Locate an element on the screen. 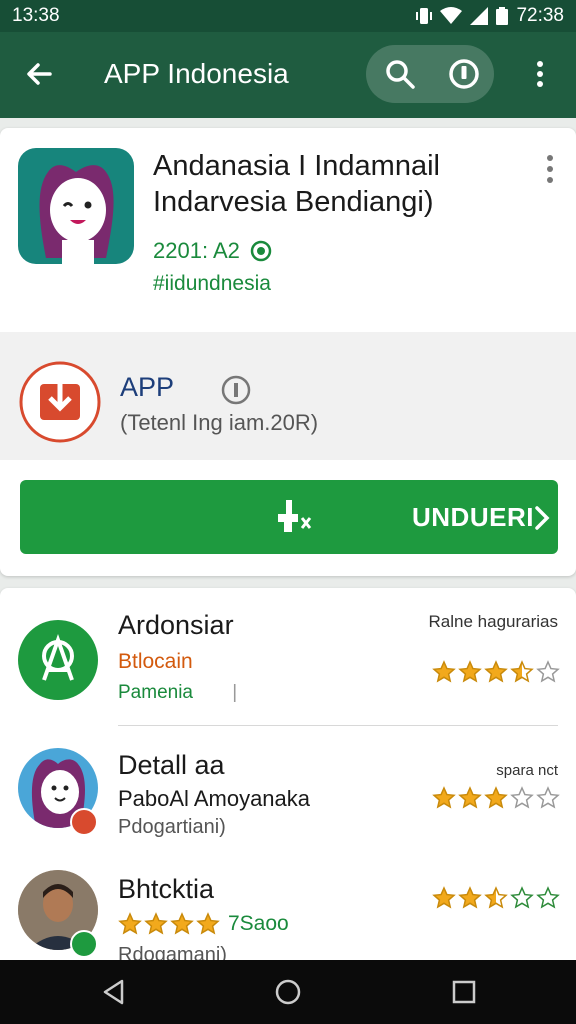 The image size is (576, 1024). version-text: 2201: A2 is located at coordinates (196, 250).